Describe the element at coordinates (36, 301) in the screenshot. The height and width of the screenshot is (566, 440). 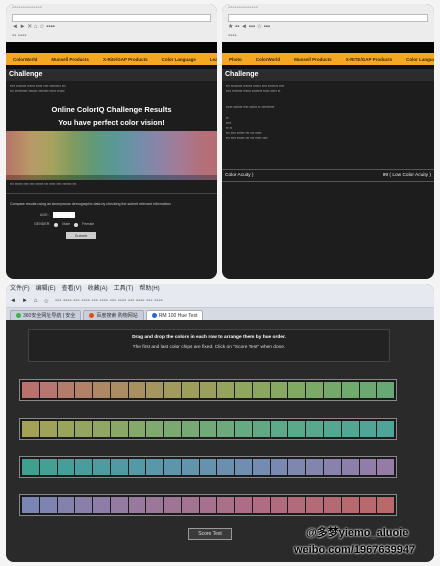
I see `home-icon: ⌂` at that location.